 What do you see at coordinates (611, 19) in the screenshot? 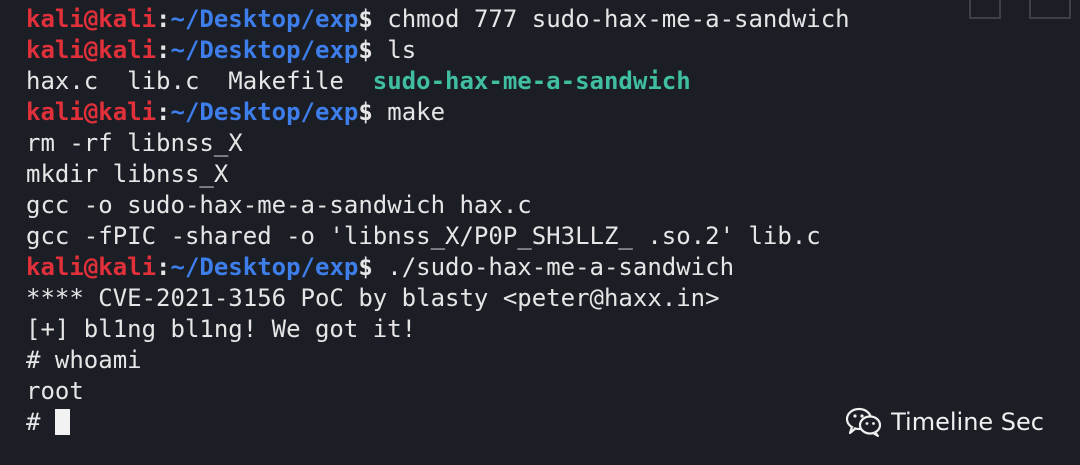
I see `command-text: chmod 777 sudo-hax-me-a-sandwich` at bounding box center [611, 19].